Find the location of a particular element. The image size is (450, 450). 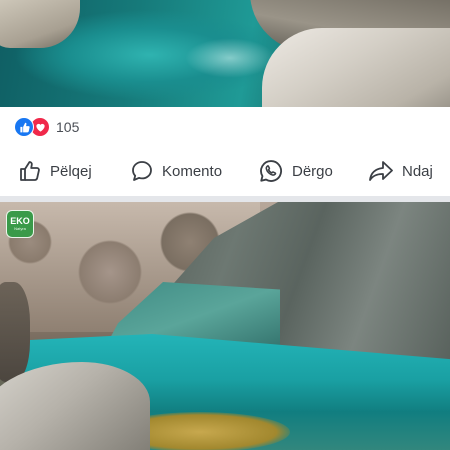

reaction-count: 105 is located at coordinates (68, 127).